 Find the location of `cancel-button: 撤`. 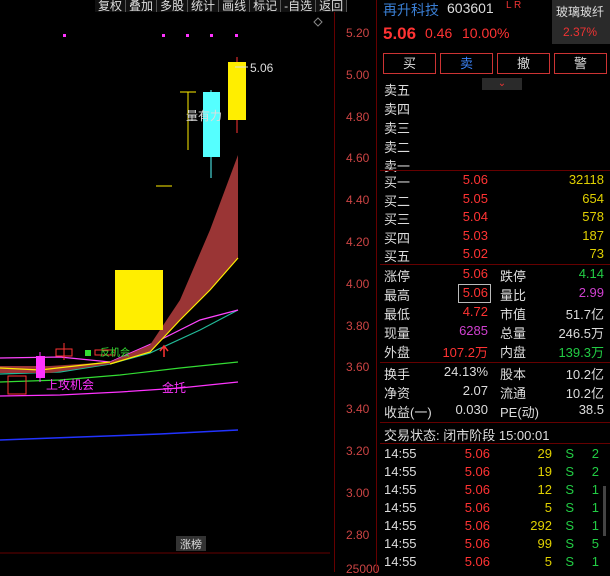

cancel-button: 撤 is located at coordinates (523, 63).